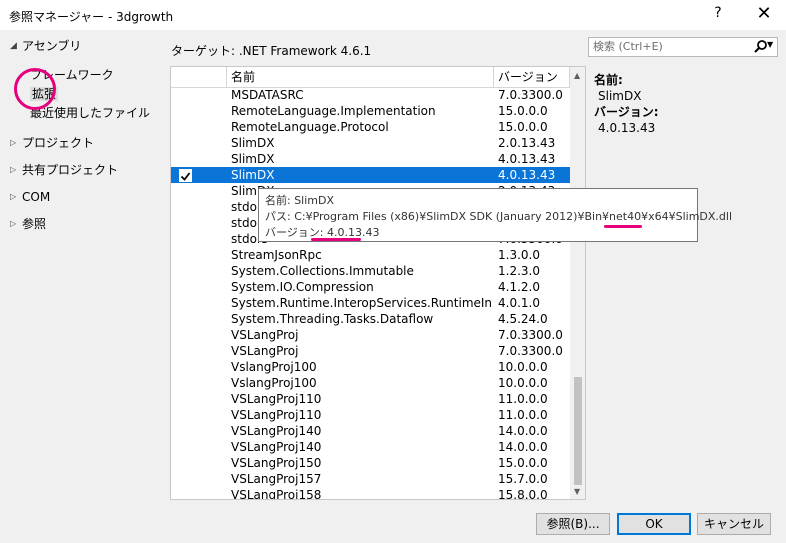 This screenshot has width=786, height=543. What do you see at coordinates (519, 271) in the screenshot?
I see `reference-version: 1.2.3.0` at bounding box center [519, 271].